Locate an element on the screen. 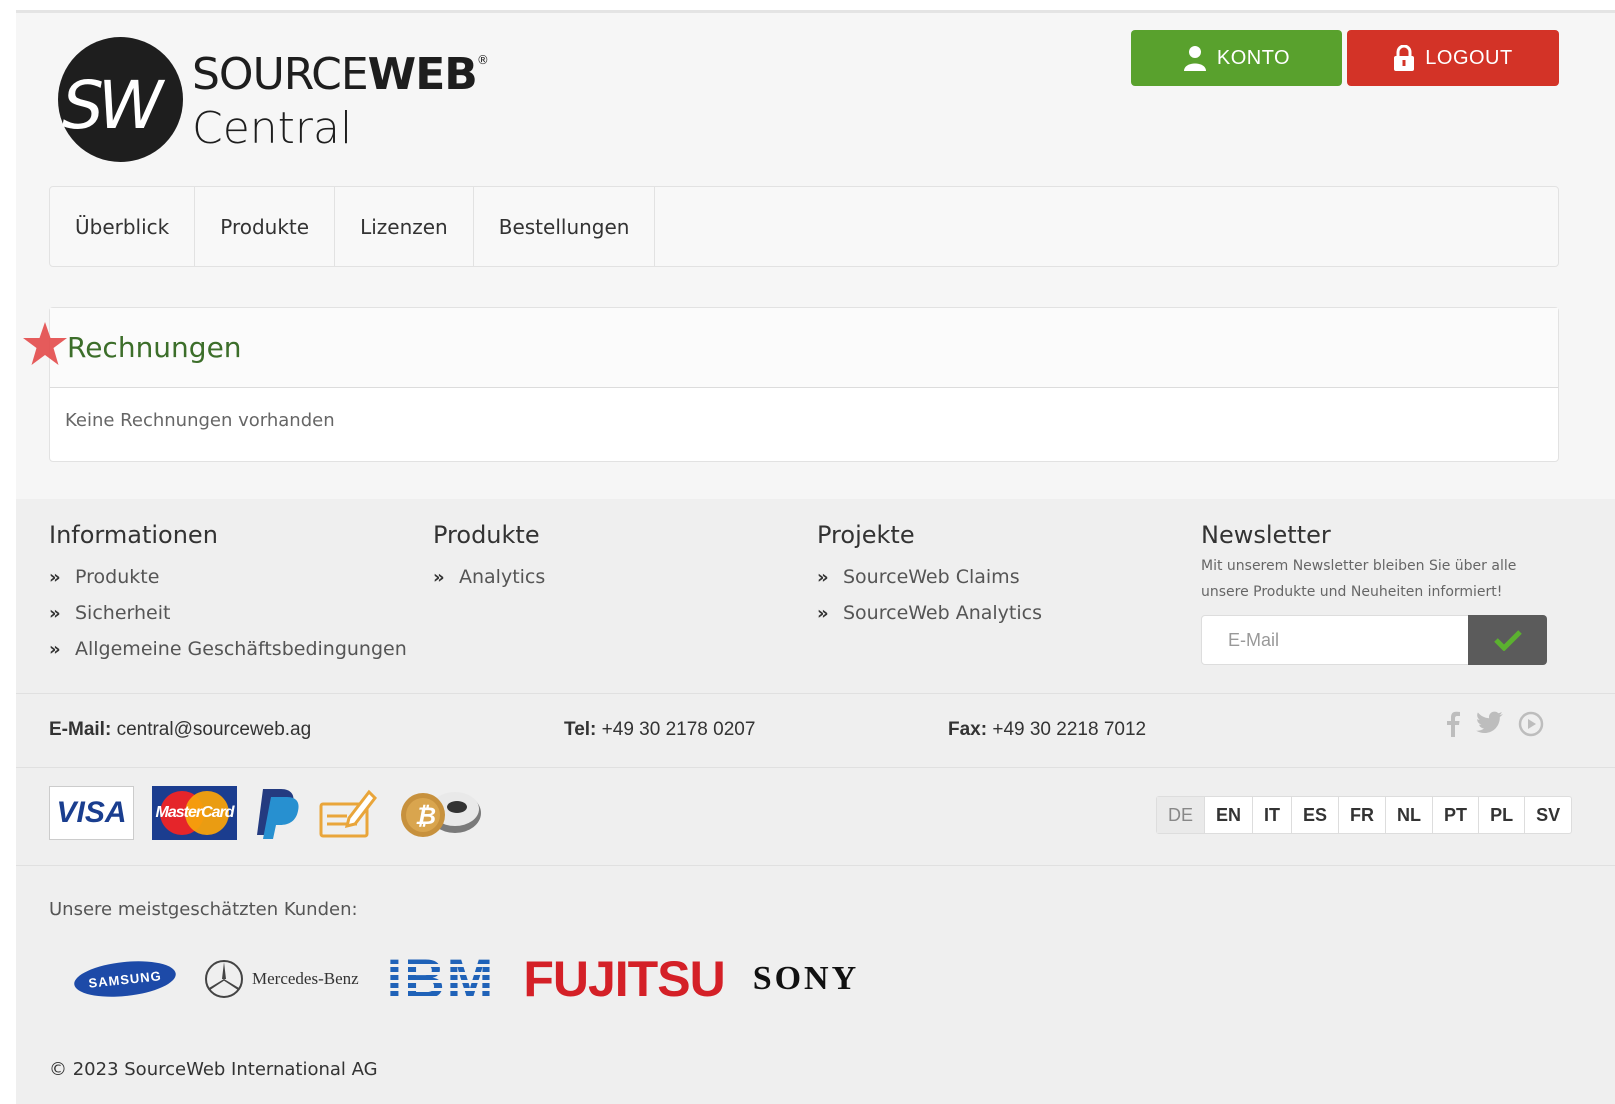 The width and height of the screenshot is (1615, 1104). lang-es: ES is located at coordinates (1316, 815).